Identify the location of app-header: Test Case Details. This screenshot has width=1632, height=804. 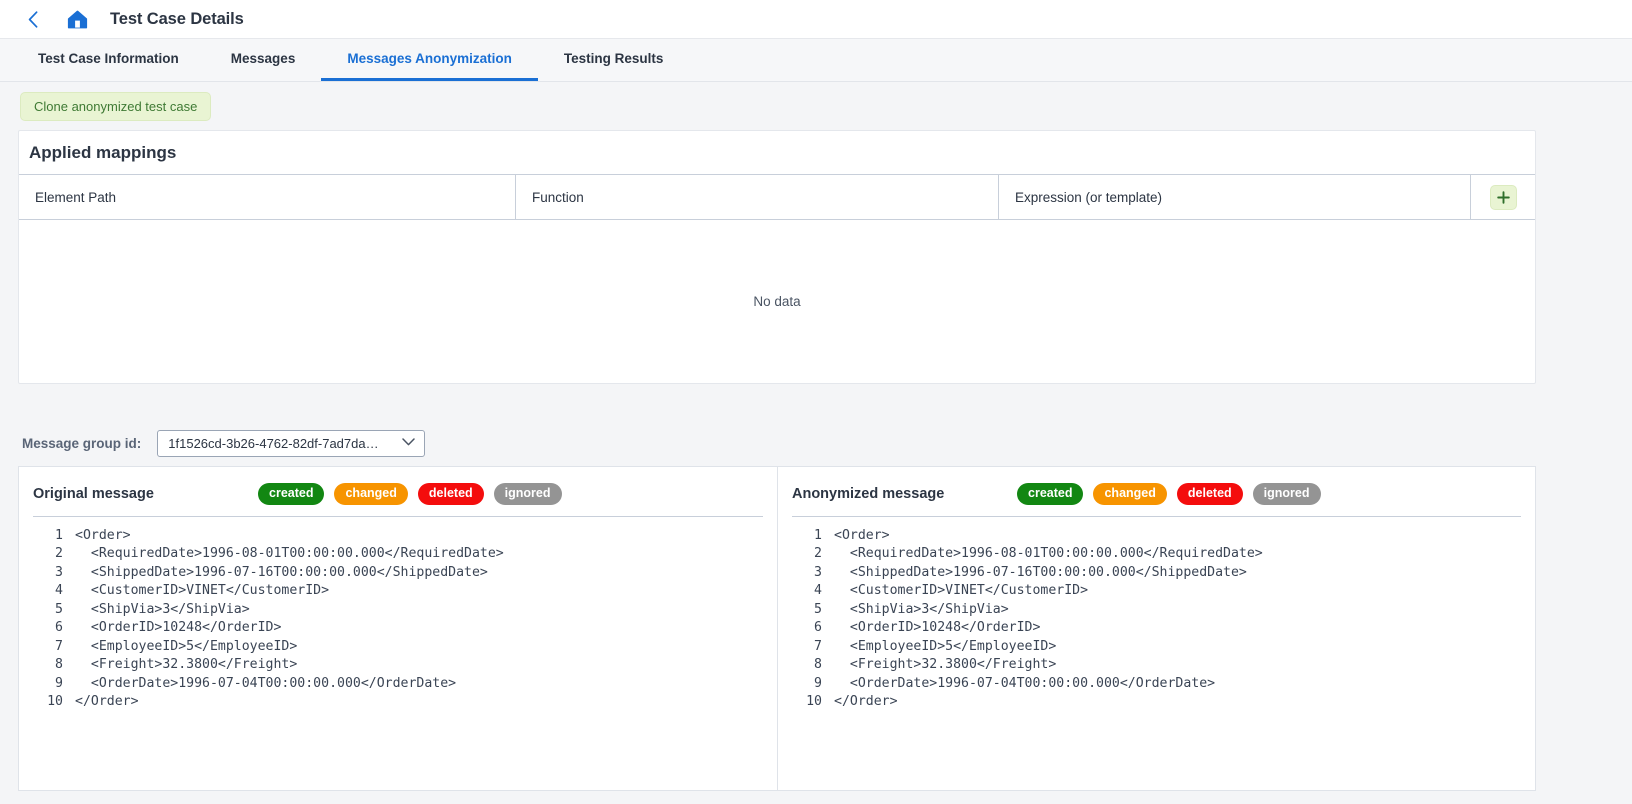
(816, 19).